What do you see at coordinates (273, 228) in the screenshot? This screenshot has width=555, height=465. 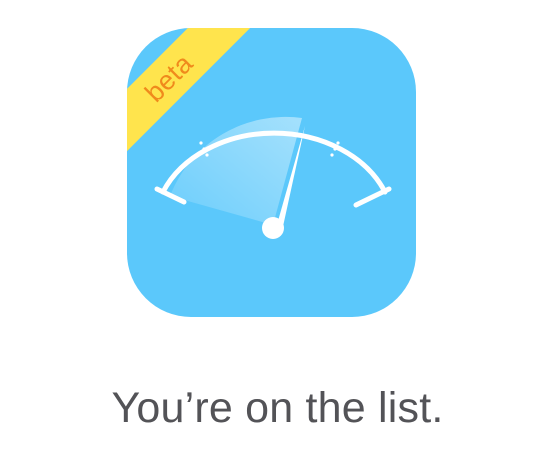 I see `gauge-hub` at bounding box center [273, 228].